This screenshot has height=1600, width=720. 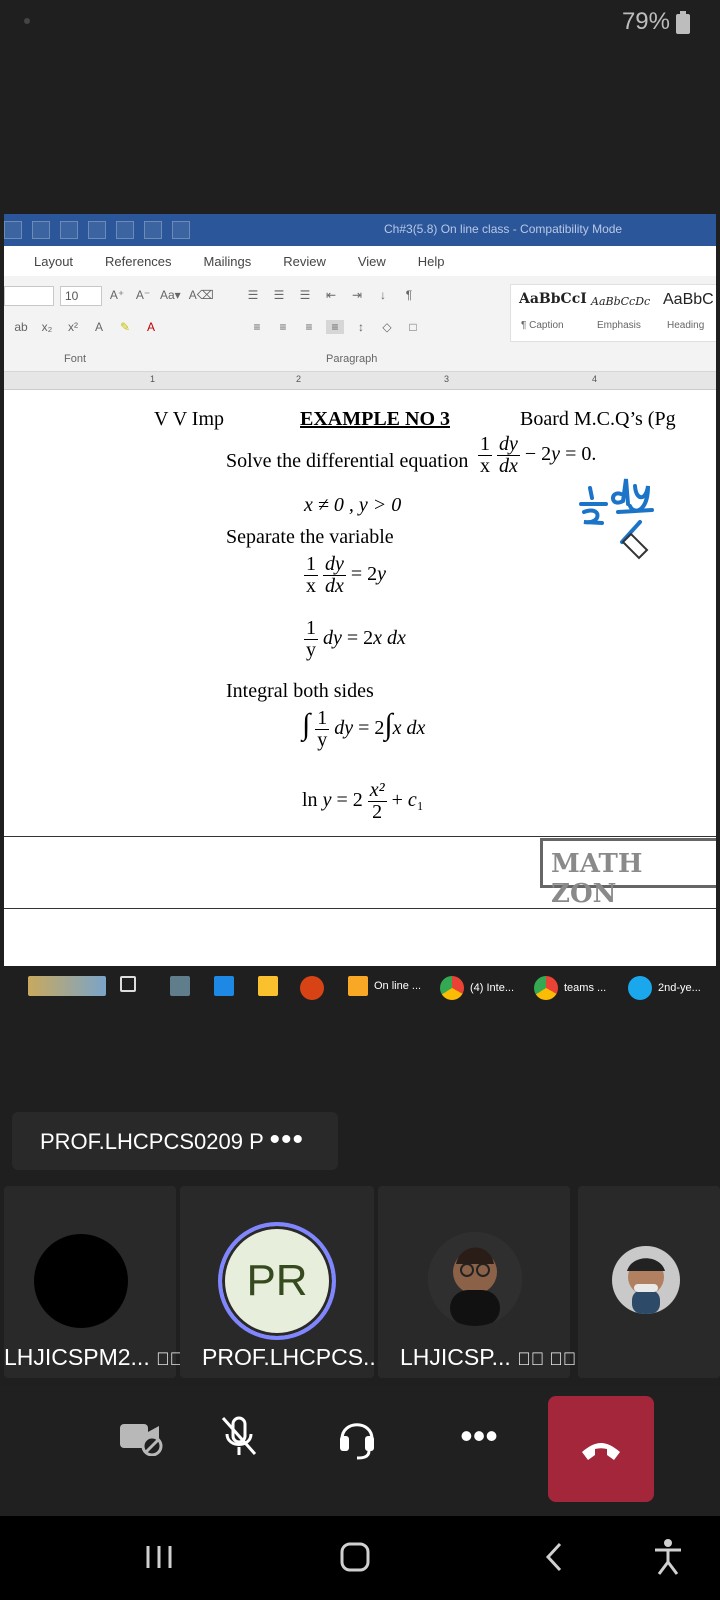 What do you see at coordinates (353, 505) in the screenshot?
I see `condition-text: x ≠ 0 , y > 0` at bounding box center [353, 505].